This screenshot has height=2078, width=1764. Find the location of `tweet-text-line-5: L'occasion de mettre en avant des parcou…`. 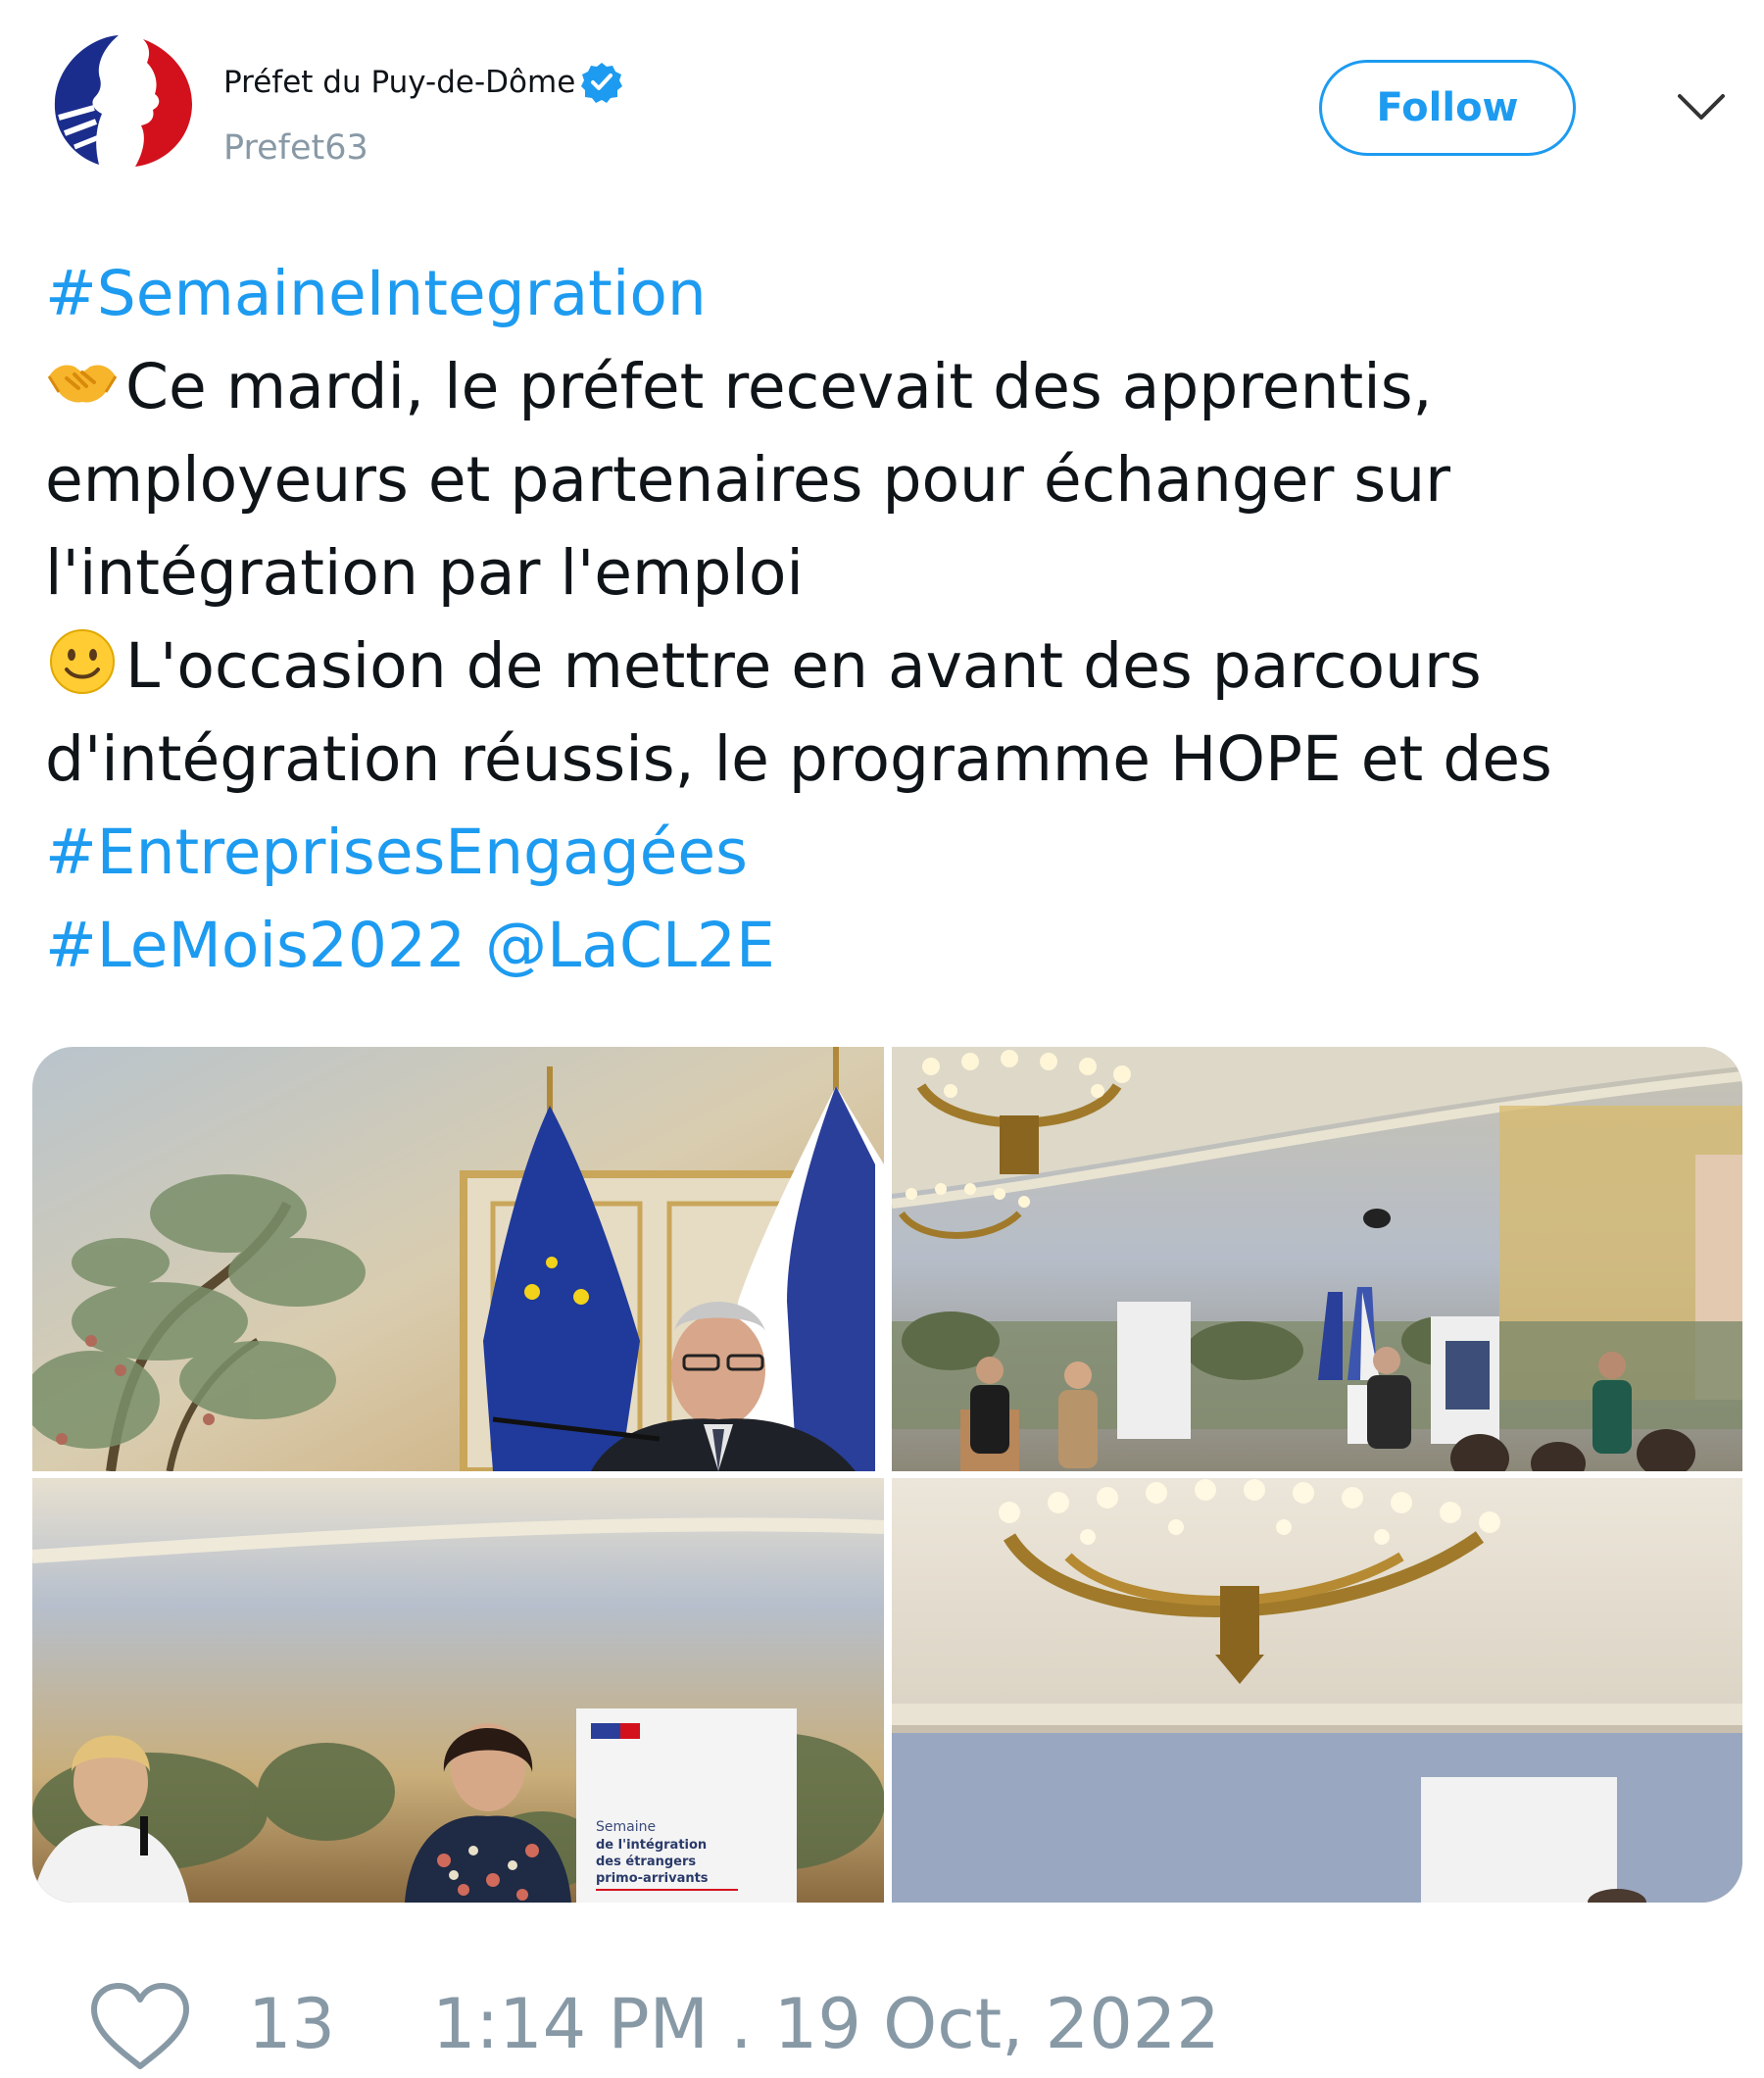

tweet-text-line-5: L'occasion de mettre en avant des parcou… is located at coordinates (803, 666).